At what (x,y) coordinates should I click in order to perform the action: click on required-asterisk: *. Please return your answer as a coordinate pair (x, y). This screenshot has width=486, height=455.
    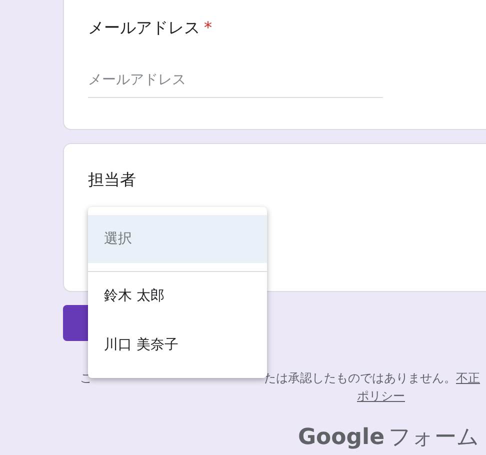
    Looking at the image, I should click on (208, 28).